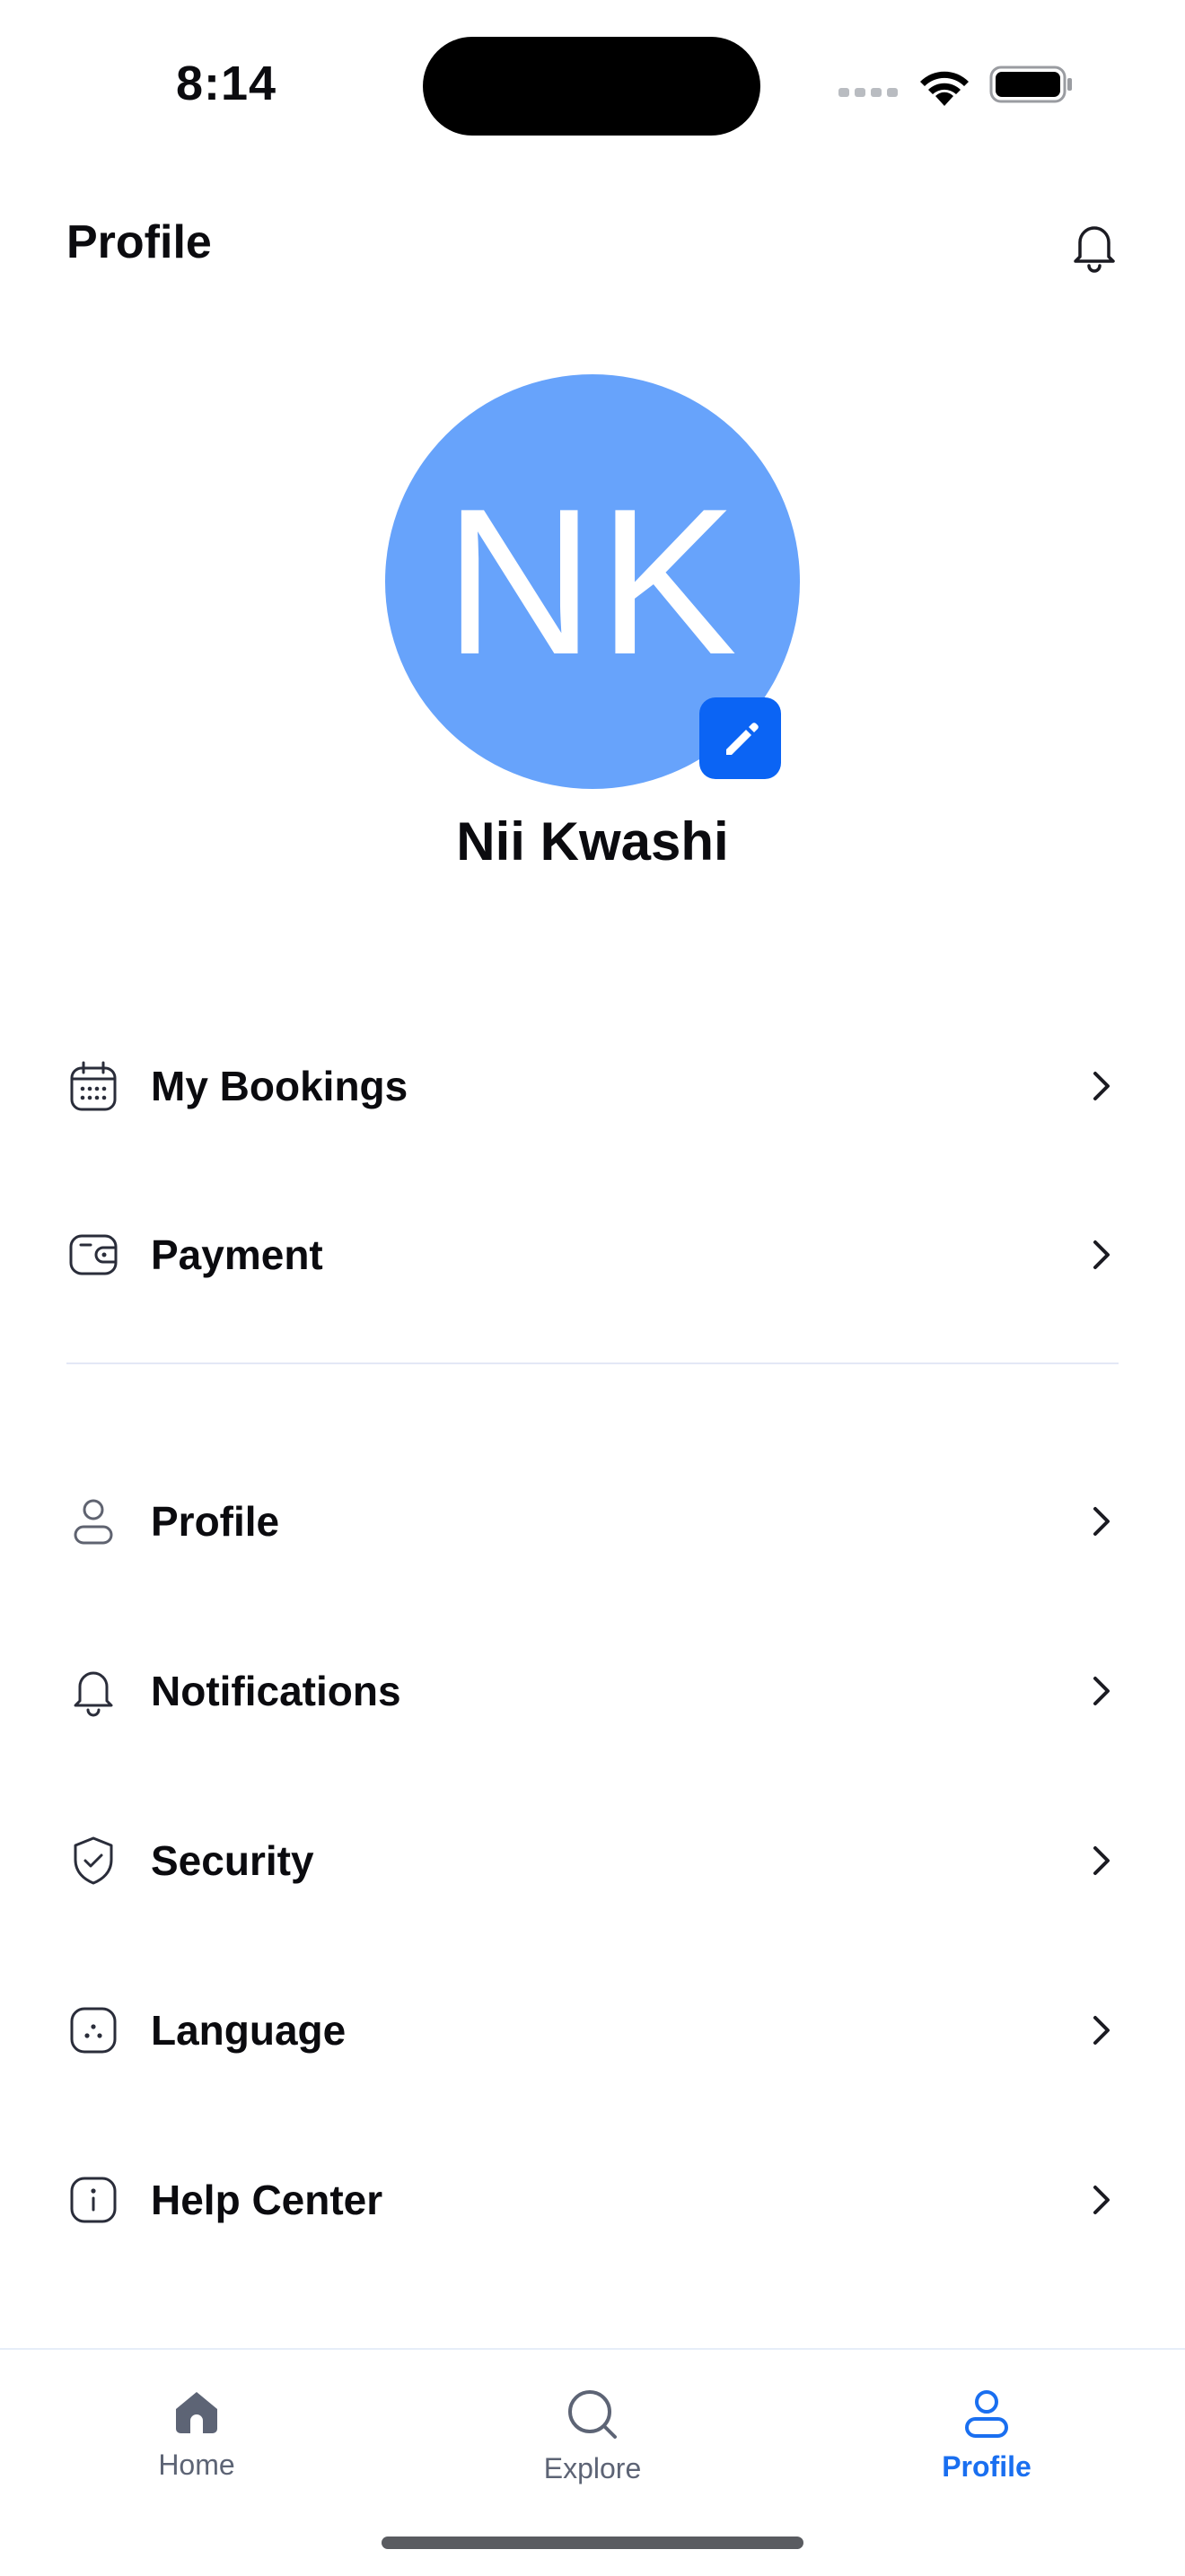 This screenshot has width=1185, height=2576. Describe the element at coordinates (279, 1086) in the screenshot. I see `menu-item-label: My Bookings` at that location.